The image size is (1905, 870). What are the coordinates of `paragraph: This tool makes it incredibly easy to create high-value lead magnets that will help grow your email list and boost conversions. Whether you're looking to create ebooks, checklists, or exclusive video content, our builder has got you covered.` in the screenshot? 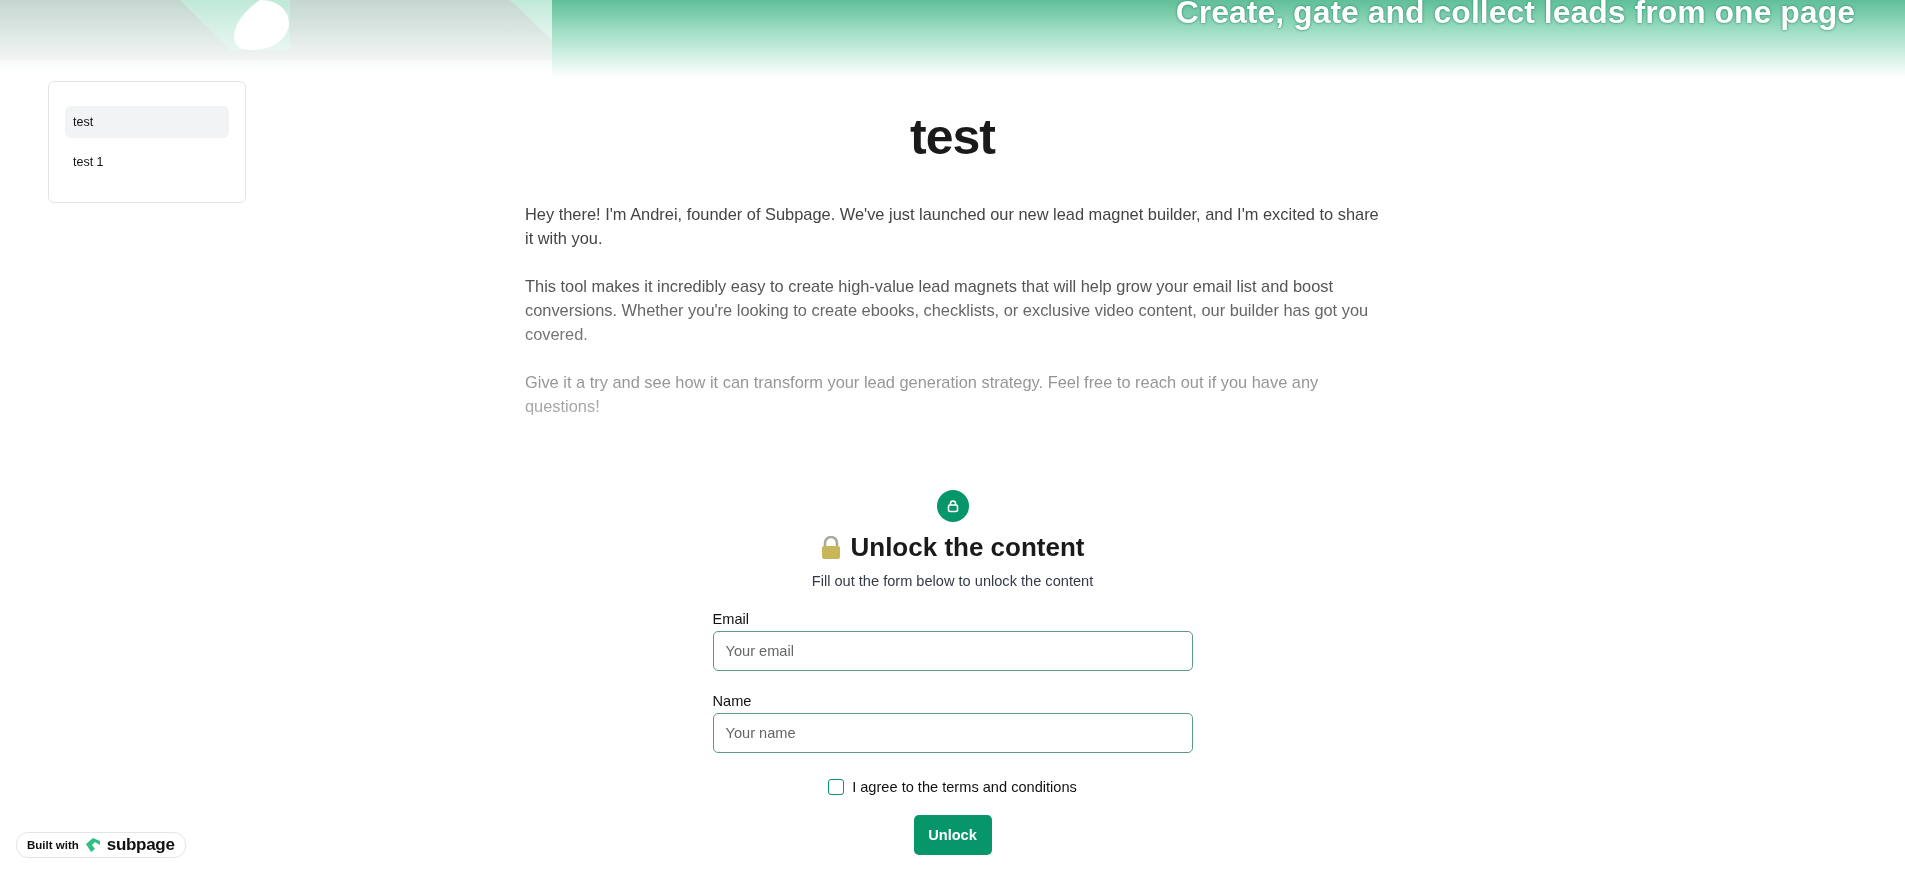 It's located at (947, 310).